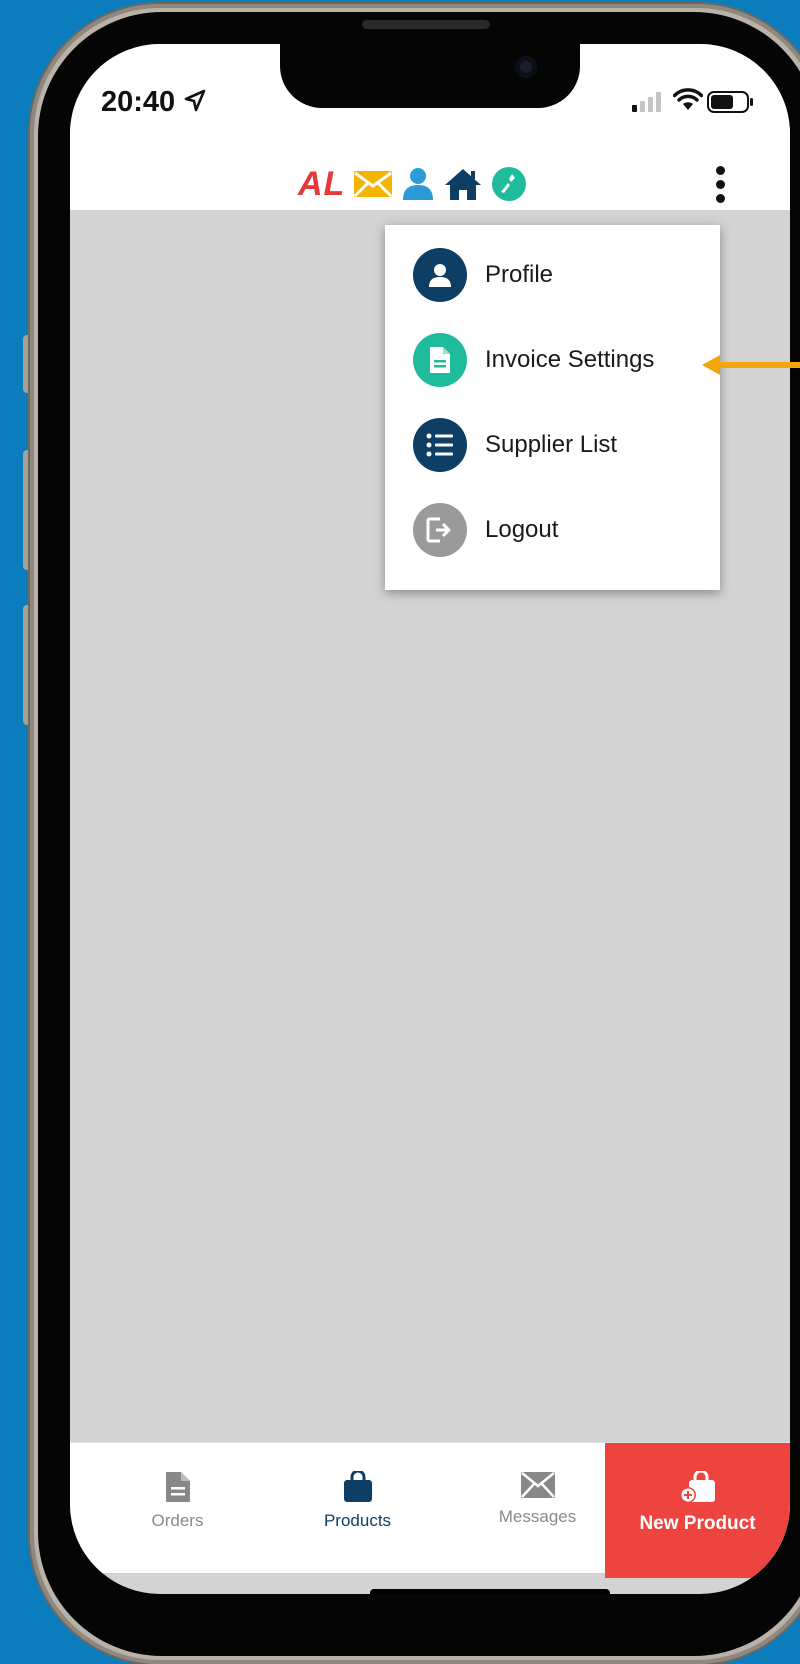 This screenshot has width=800, height=1664. What do you see at coordinates (426, 24) in the screenshot?
I see `speaker-grille` at bounding box center [426, 24].